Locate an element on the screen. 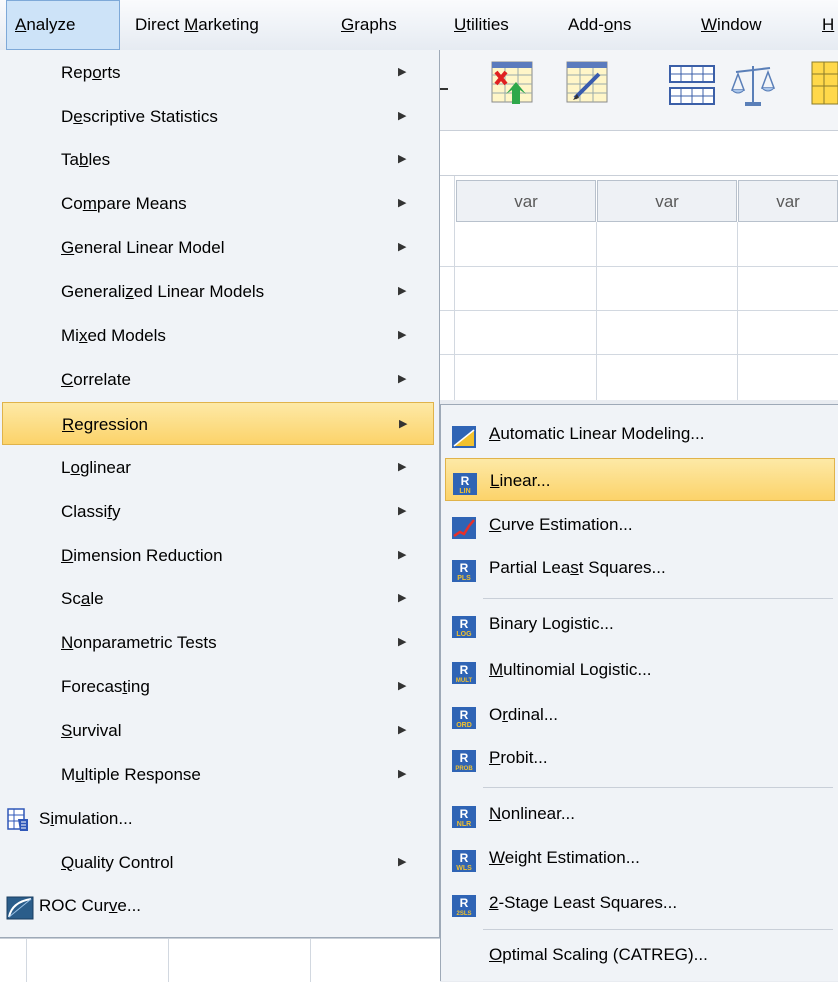 Image resolution: width=838 pixels, height=982 pixels. column-header-var-1: var is located at coordinates (526, 201).